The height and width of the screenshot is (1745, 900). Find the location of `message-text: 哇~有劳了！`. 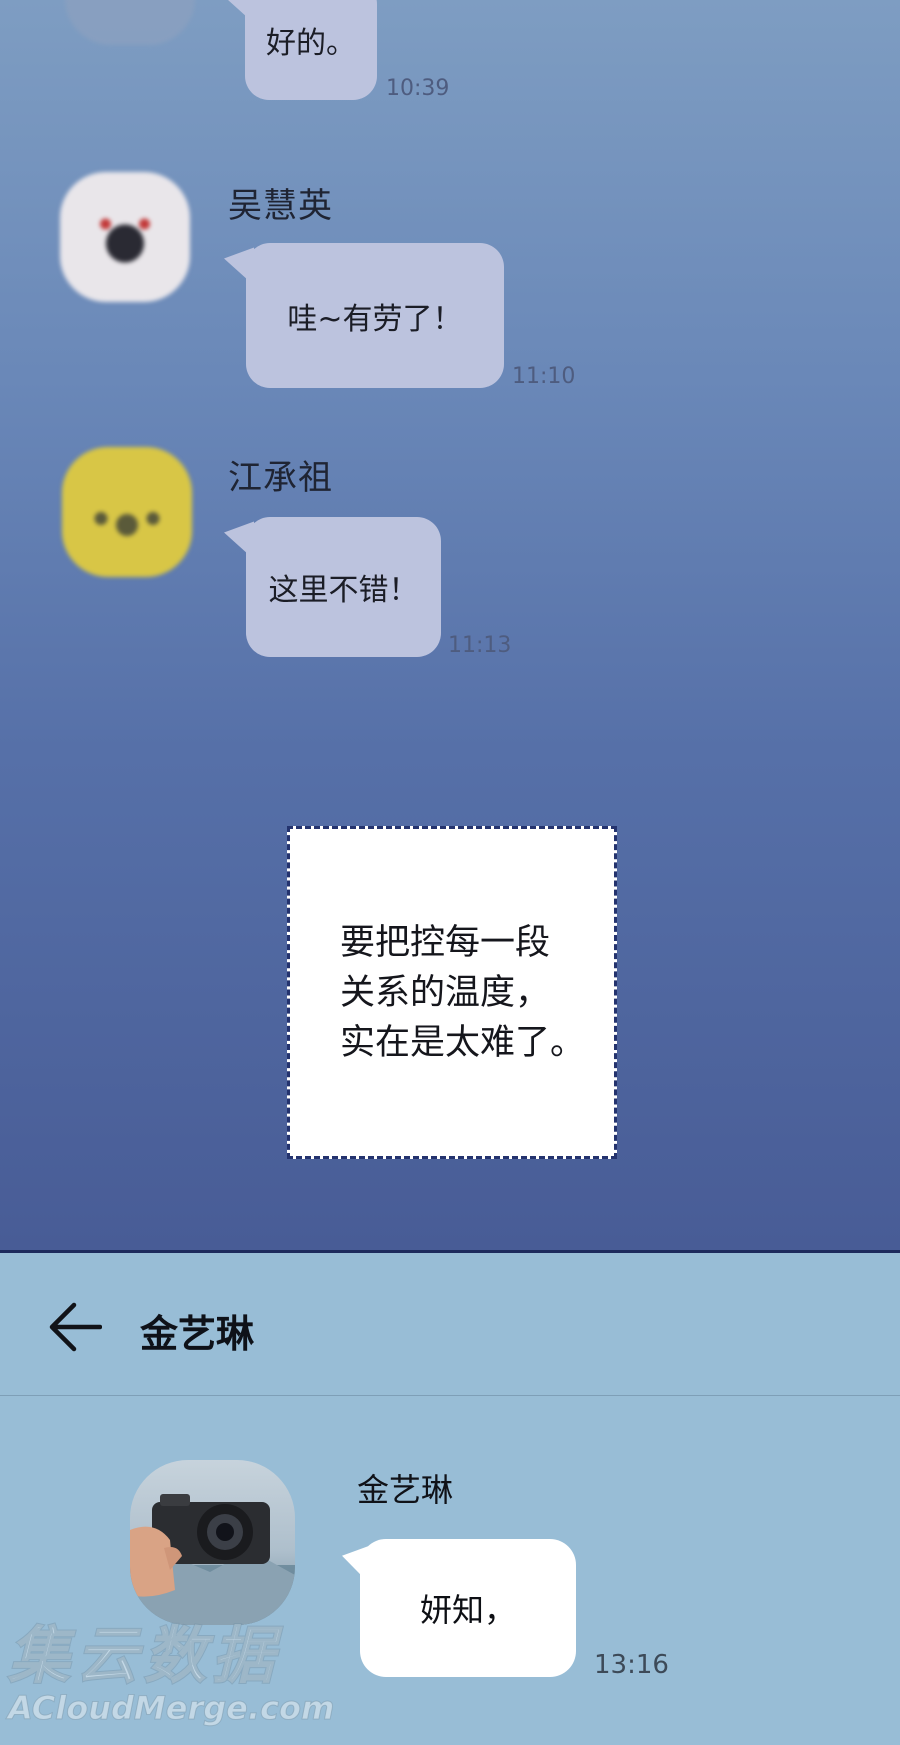

message-text: 哇~有劳了！ is located at coordinates (375, 319).